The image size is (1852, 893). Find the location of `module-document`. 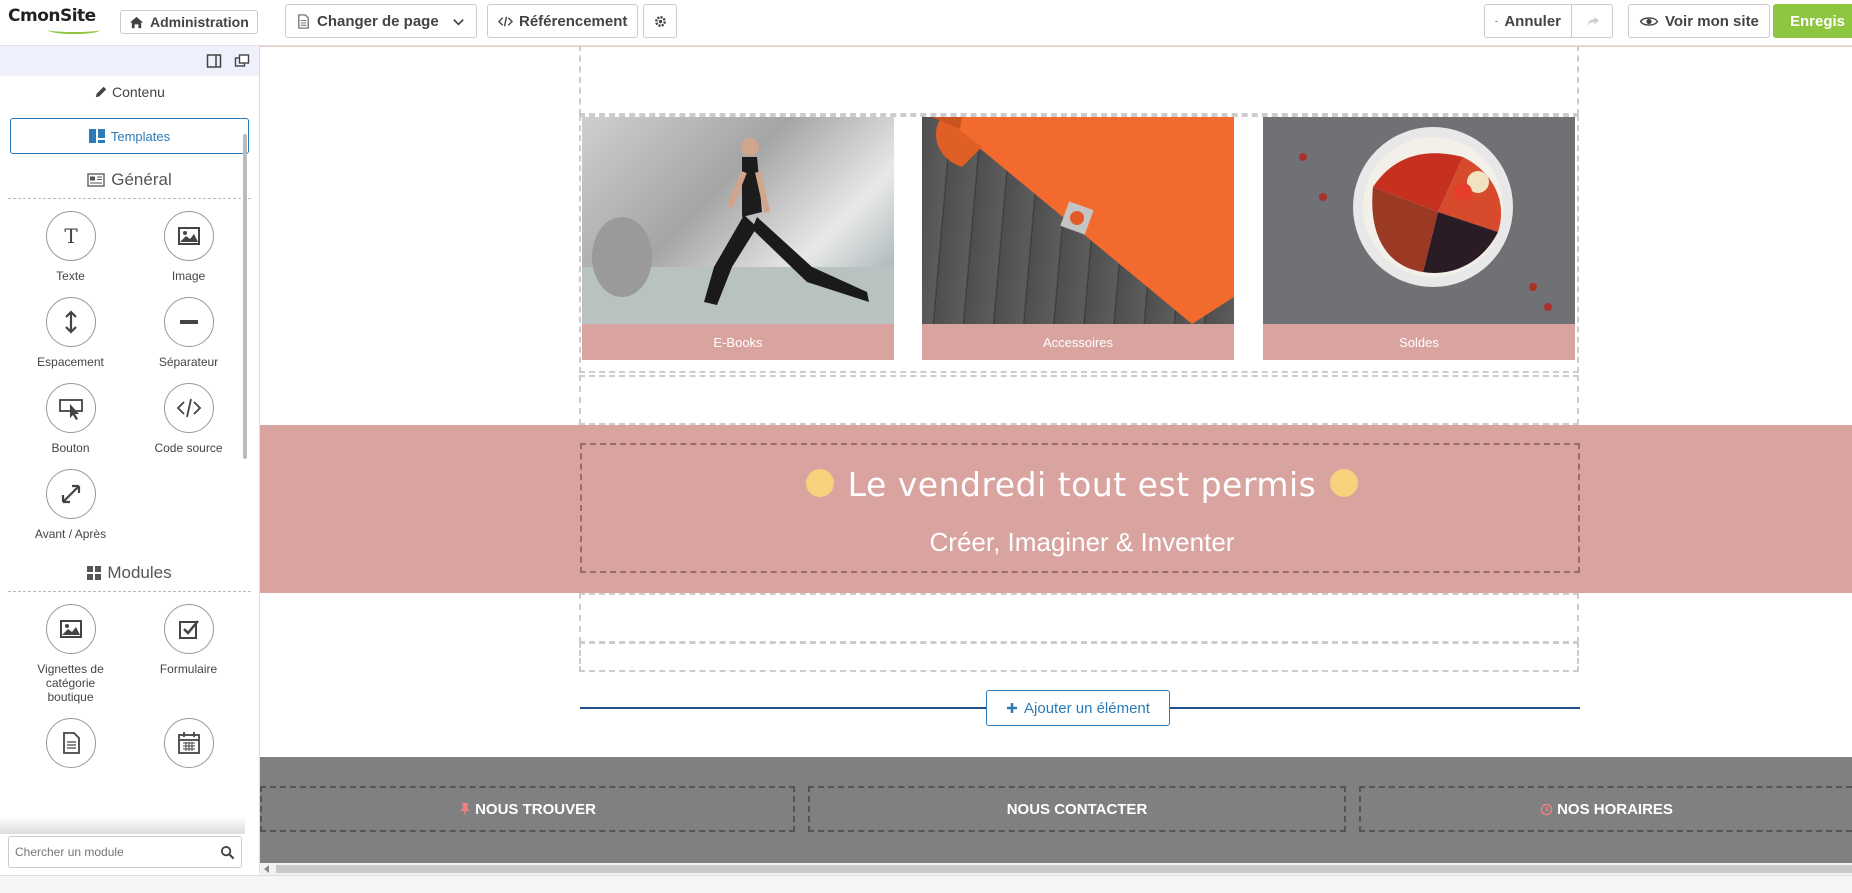

module-document is located at coordinates (71, 743).